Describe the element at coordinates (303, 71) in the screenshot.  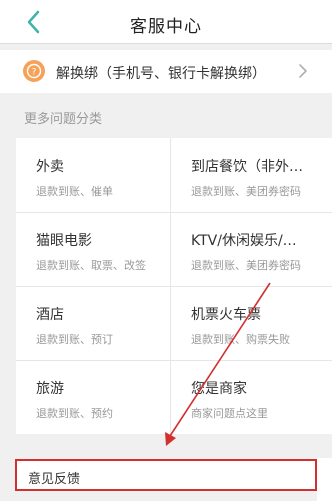
I see `chevron-right-icon` at that location.